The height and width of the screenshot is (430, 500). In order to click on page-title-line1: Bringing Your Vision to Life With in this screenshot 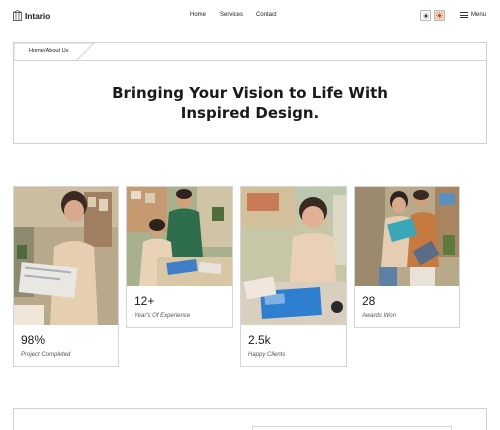, I will do `click(250, 93)`.